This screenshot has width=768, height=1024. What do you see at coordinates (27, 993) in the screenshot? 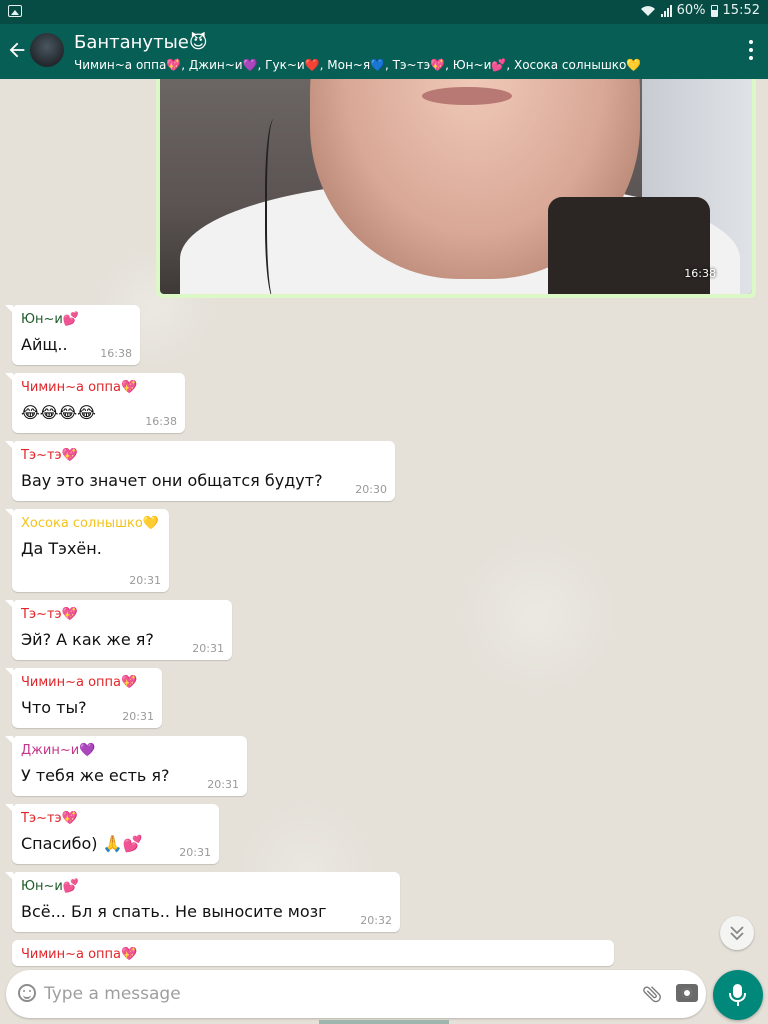
I see `emoji-icon` at bounding box center [27, 993].